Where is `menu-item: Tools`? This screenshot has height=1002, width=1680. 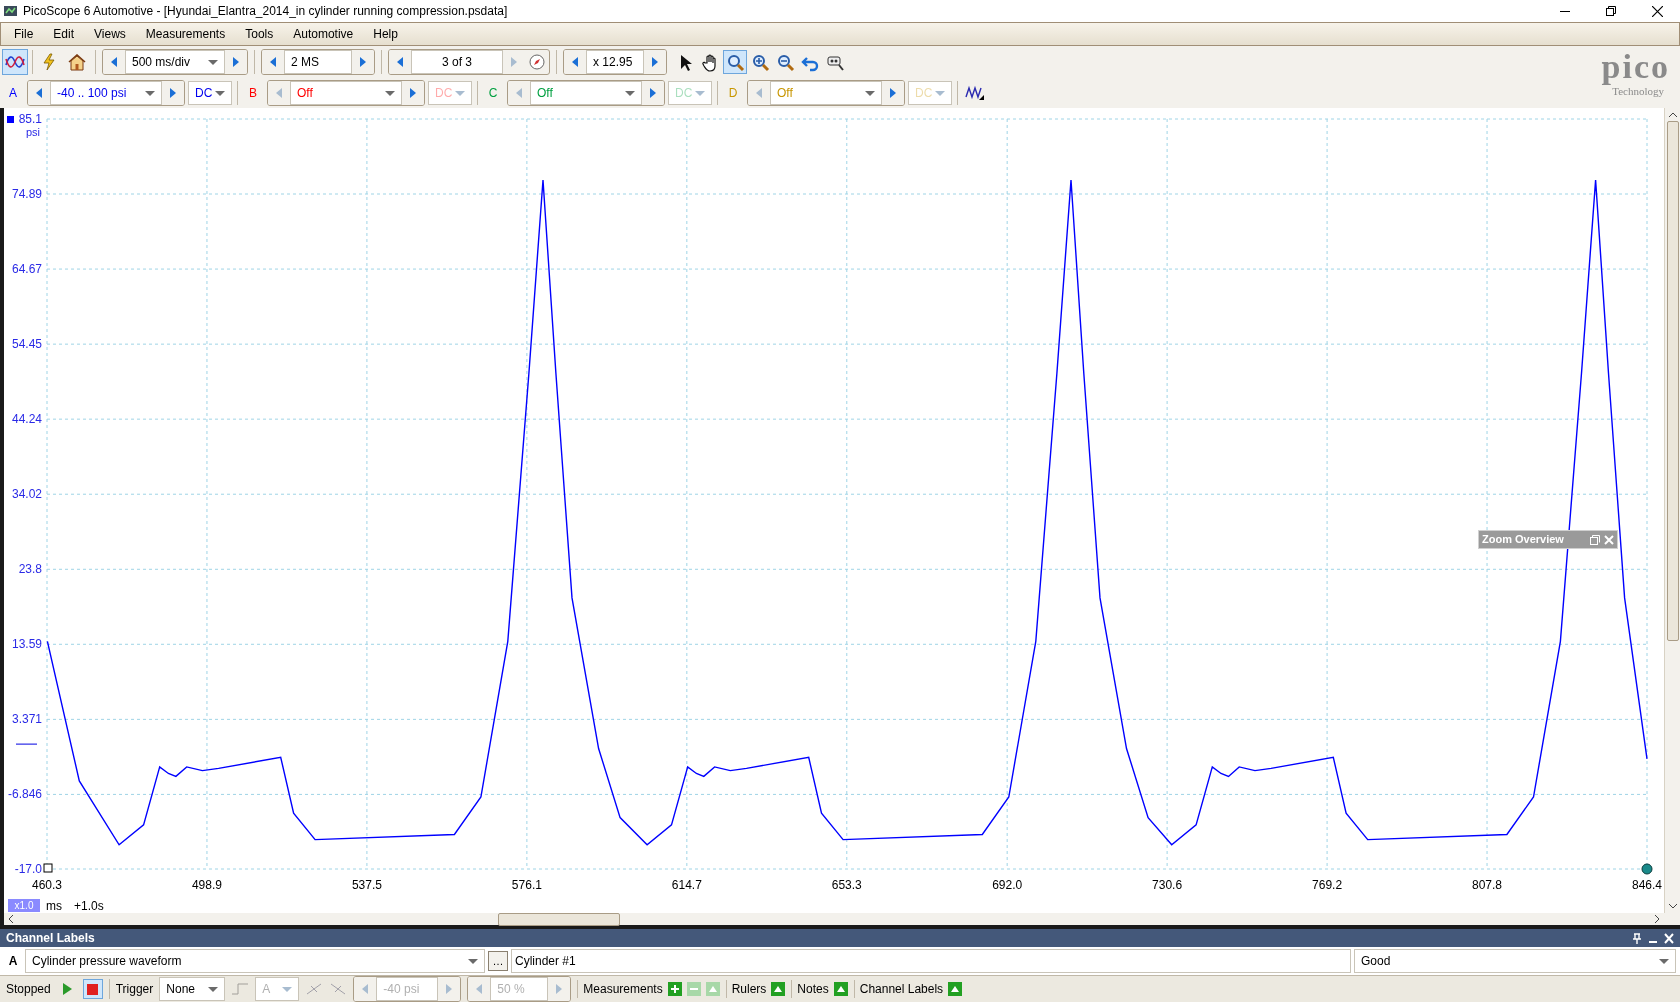 menu-item: Tools is located at coordinates (259, 34).